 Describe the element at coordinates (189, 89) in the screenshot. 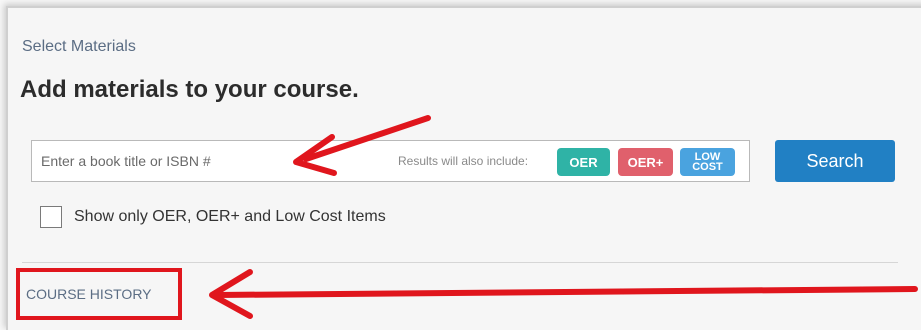

I see `page-title: Add materials to your course.` at that location.